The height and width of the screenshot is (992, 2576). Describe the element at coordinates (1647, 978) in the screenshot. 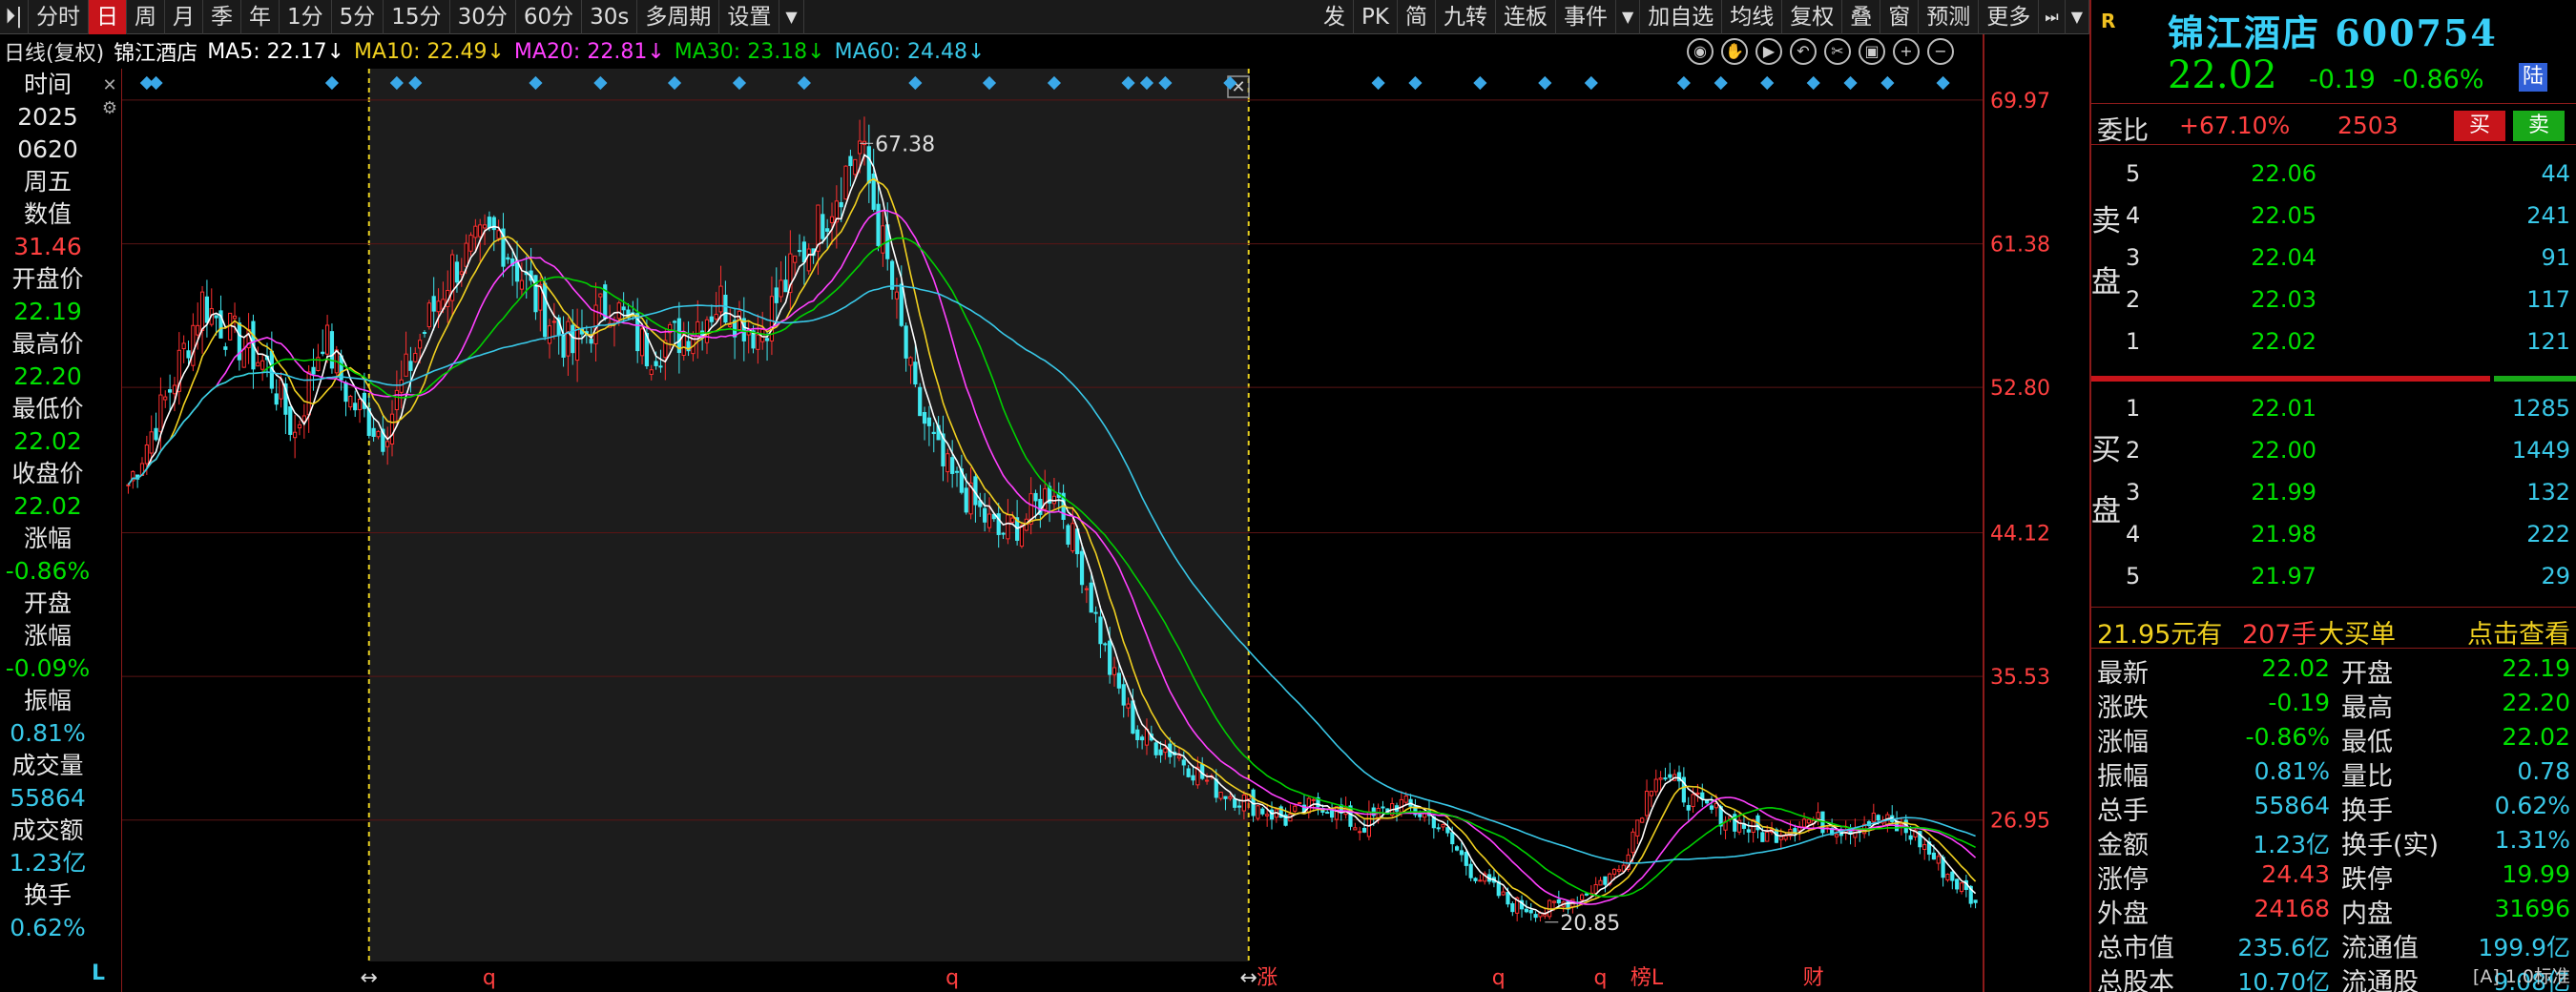

I see `bottom-event-marker: 榜L` at that location.